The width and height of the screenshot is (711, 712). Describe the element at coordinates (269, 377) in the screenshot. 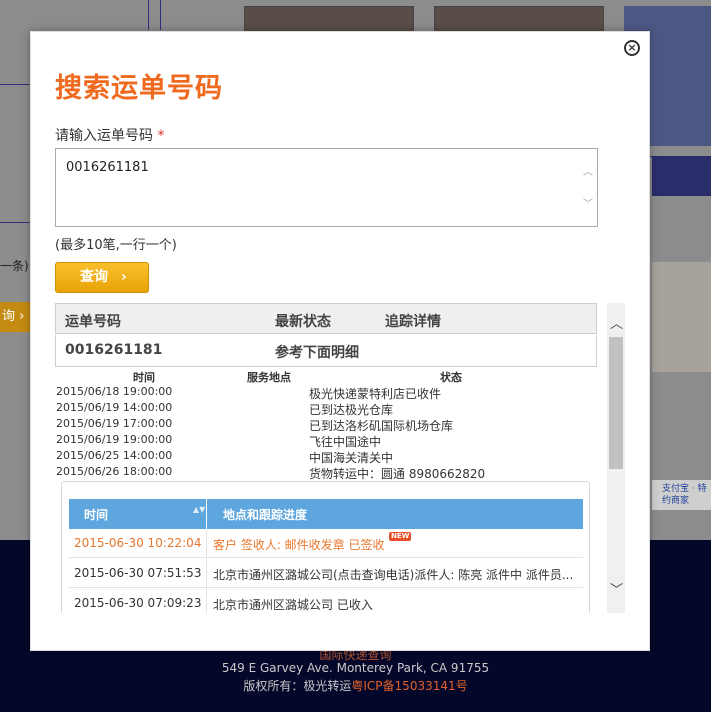

I see `detail-header-location: 服务地点` at that location.